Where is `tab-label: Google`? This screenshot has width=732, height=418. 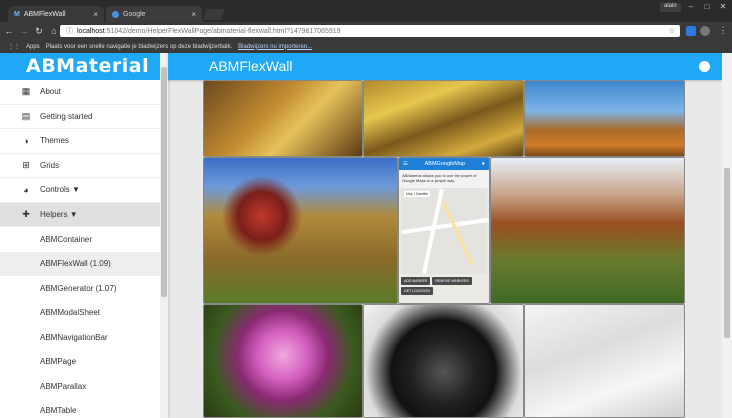
tab-label: Google is located at coordinates (134, 14).